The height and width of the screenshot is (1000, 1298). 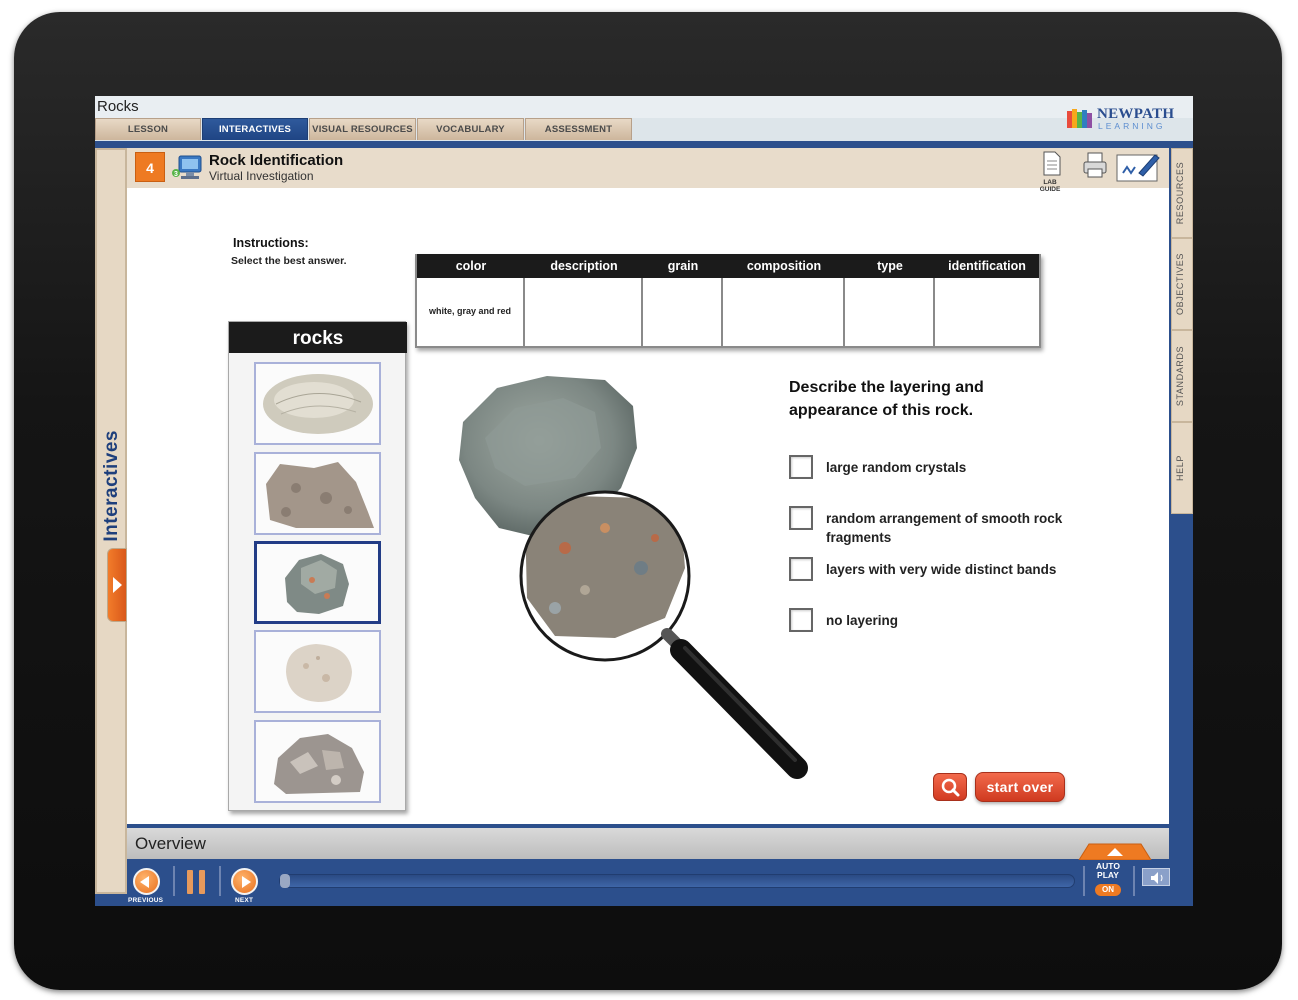 I want to click on svg-text: 3, so click(x=176, y=174).